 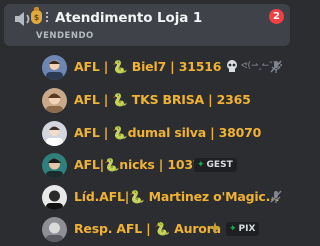 I want to click on voice-user-1: AFL | 🐍 Biel7 | 31516 ᕙ(⇀‸↼‶)ᕗ, so click(x=164, y=67).